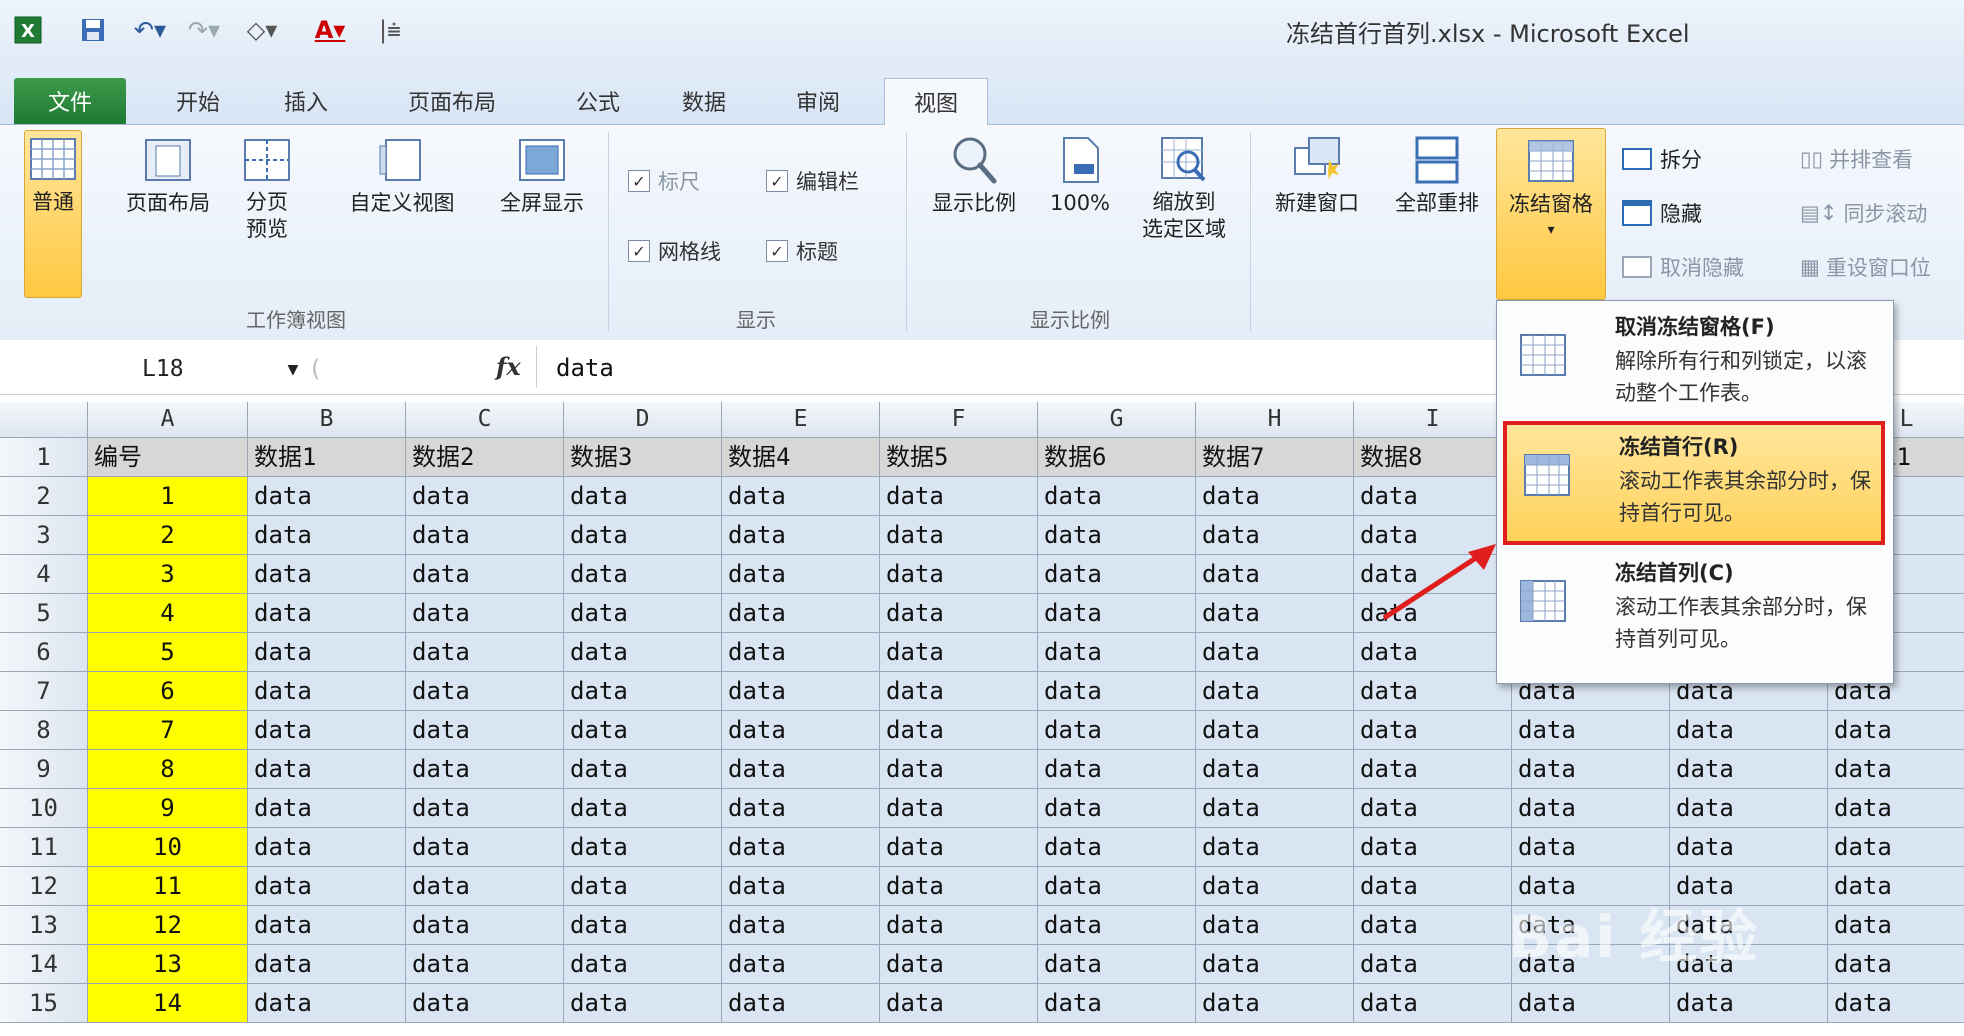 The height and width of the screenshot is (1036, 1964). Describe the element at coordinates (485, 457) in the screenshot. I see `header-cell: 数据2` at that location.